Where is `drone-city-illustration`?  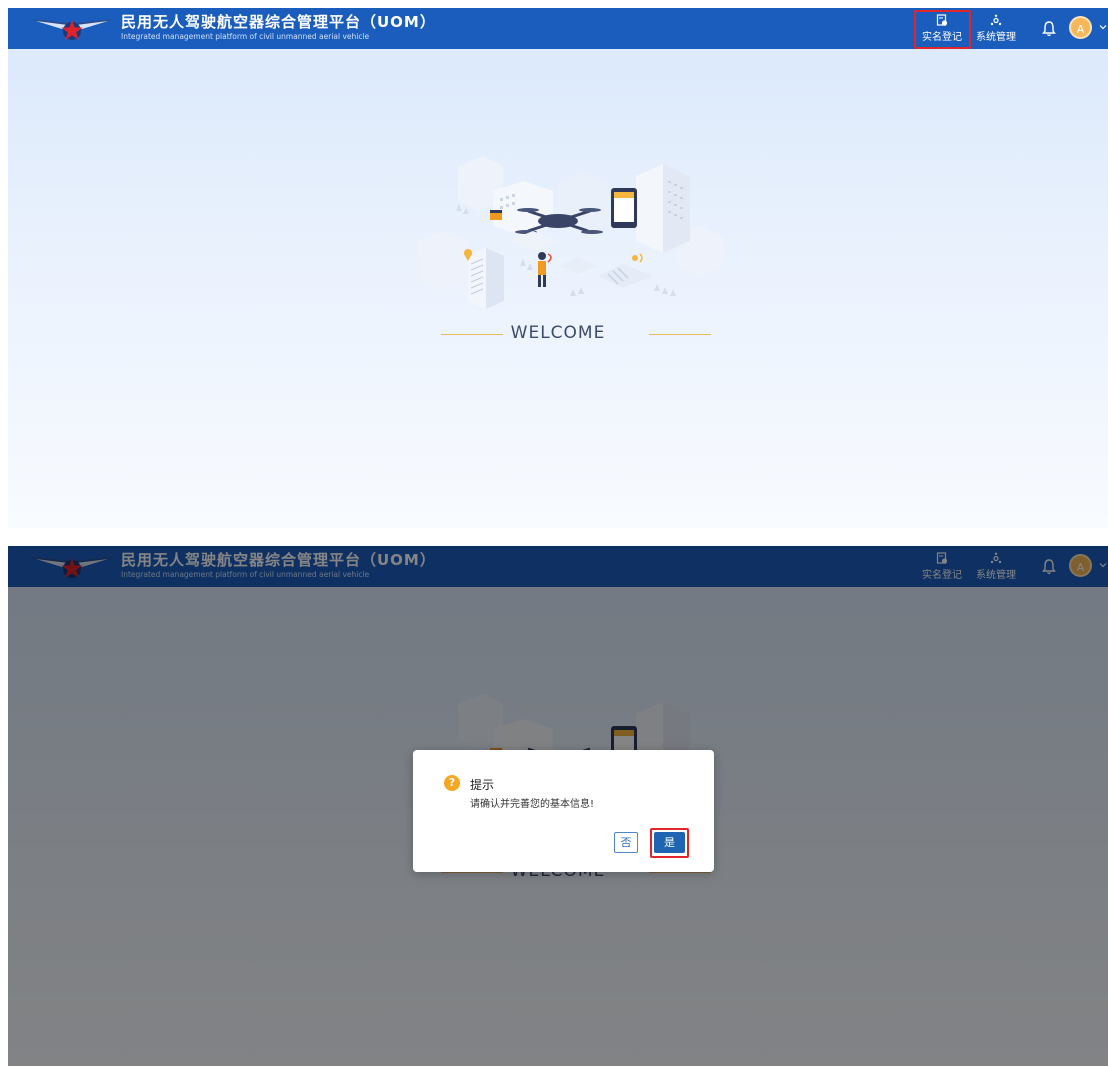 drone-city-illustration is located at coordinates (570, 232).